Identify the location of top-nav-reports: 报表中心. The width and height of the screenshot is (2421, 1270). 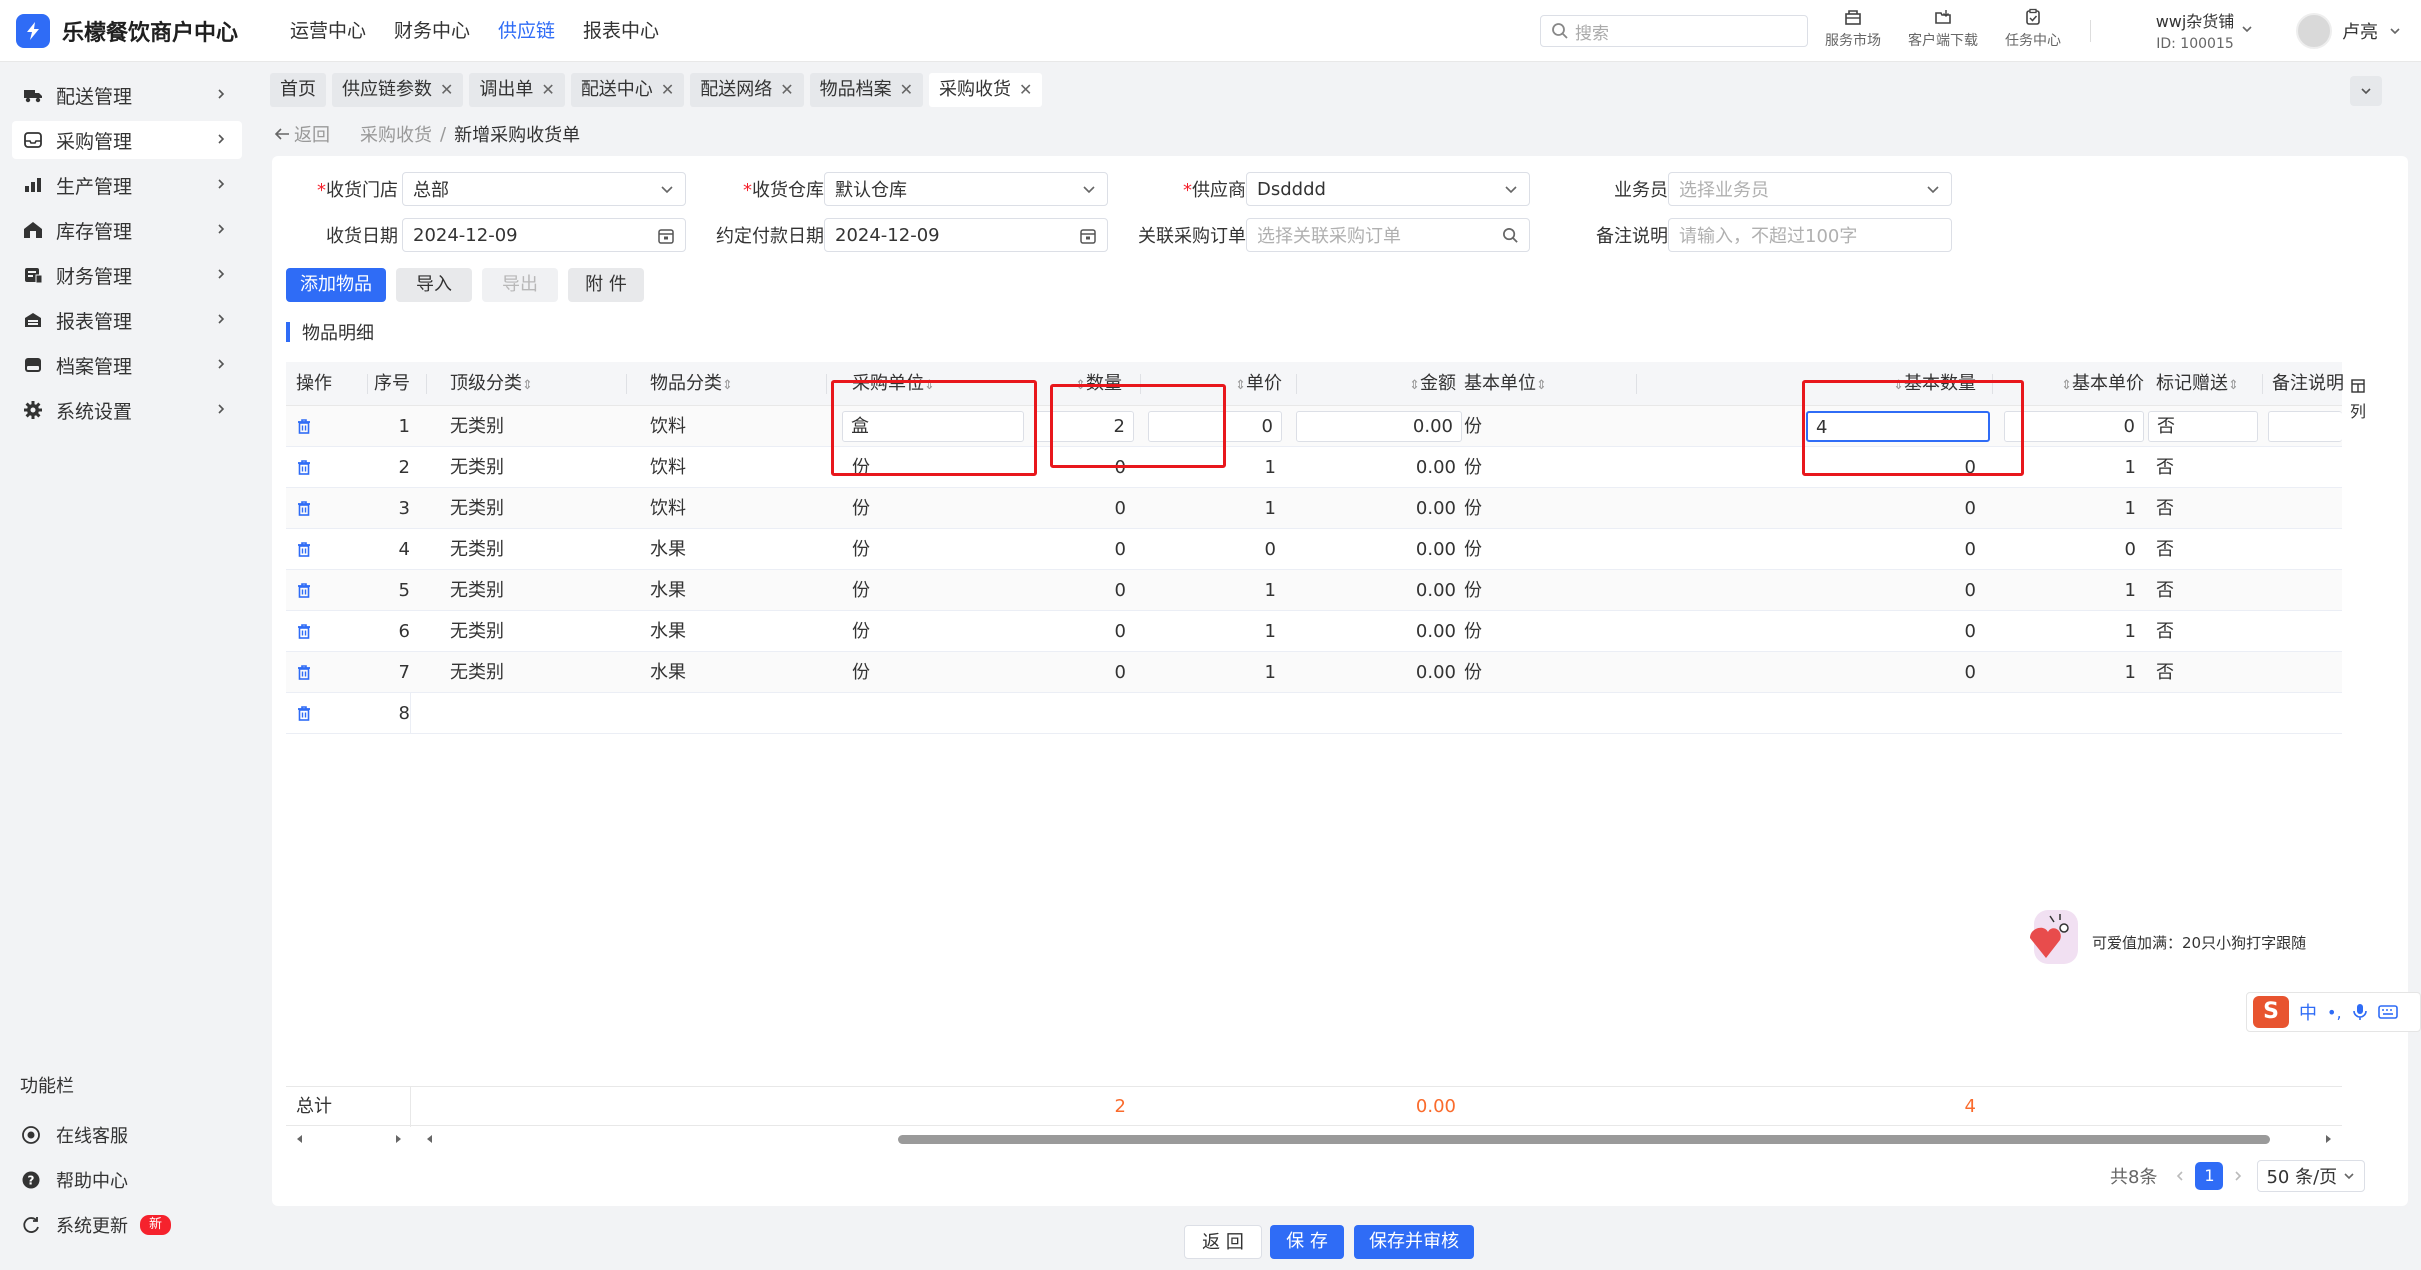
(621, 31).